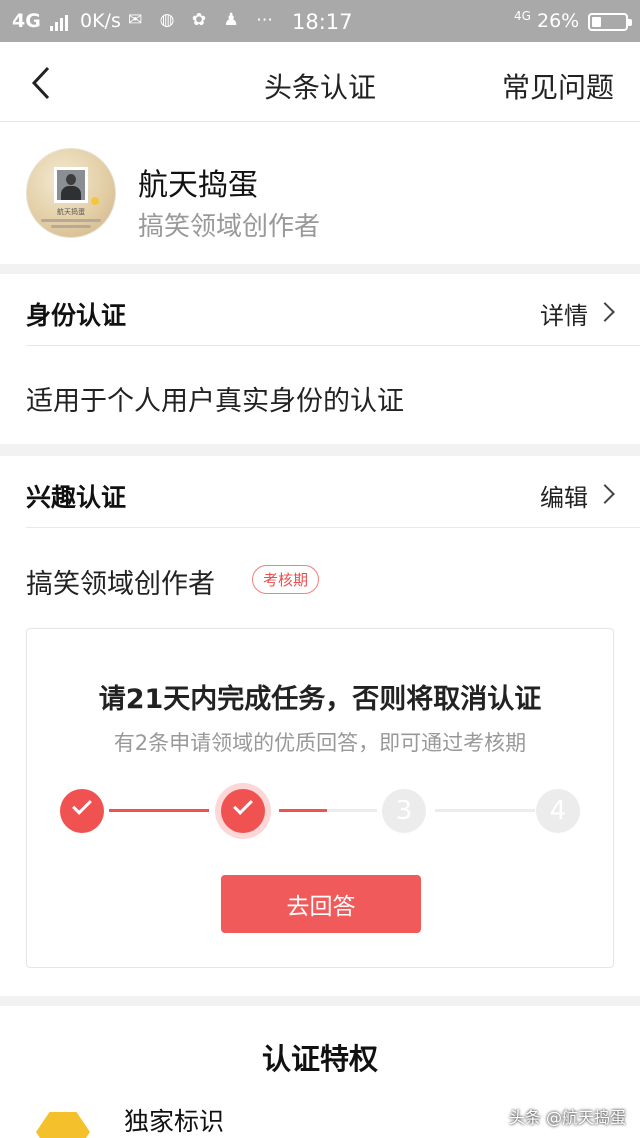  I want to click on status-bar: 4G 0K/s ✉ ◍ ✿ ♟ ⋯ 18:17 4G 26%, so click(320, 21).